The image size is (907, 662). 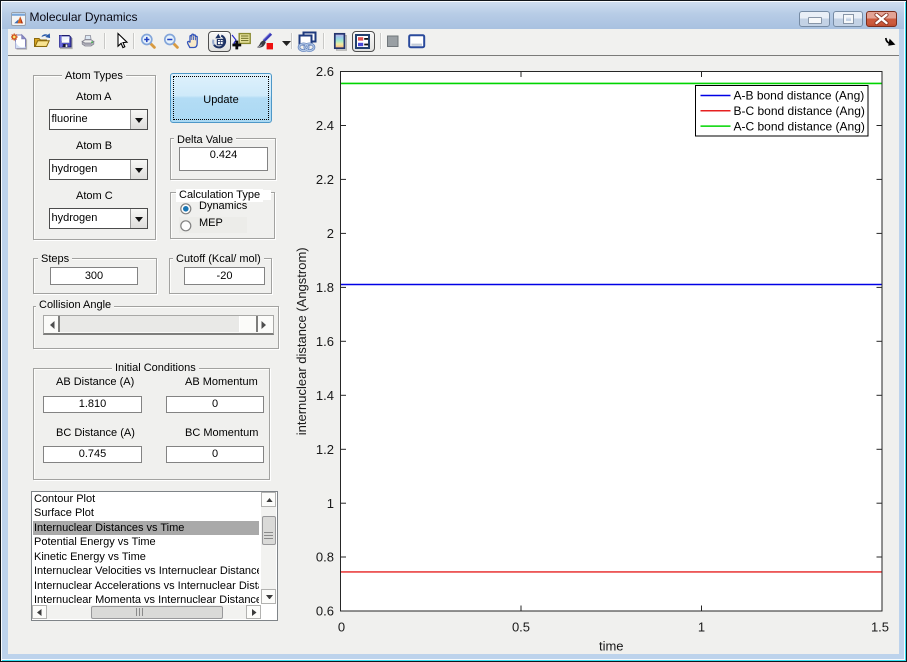 What do you see at coordinates (330, 233) in the screenshot?
I see `svg-text: 2` at bounding box center [330, 233].